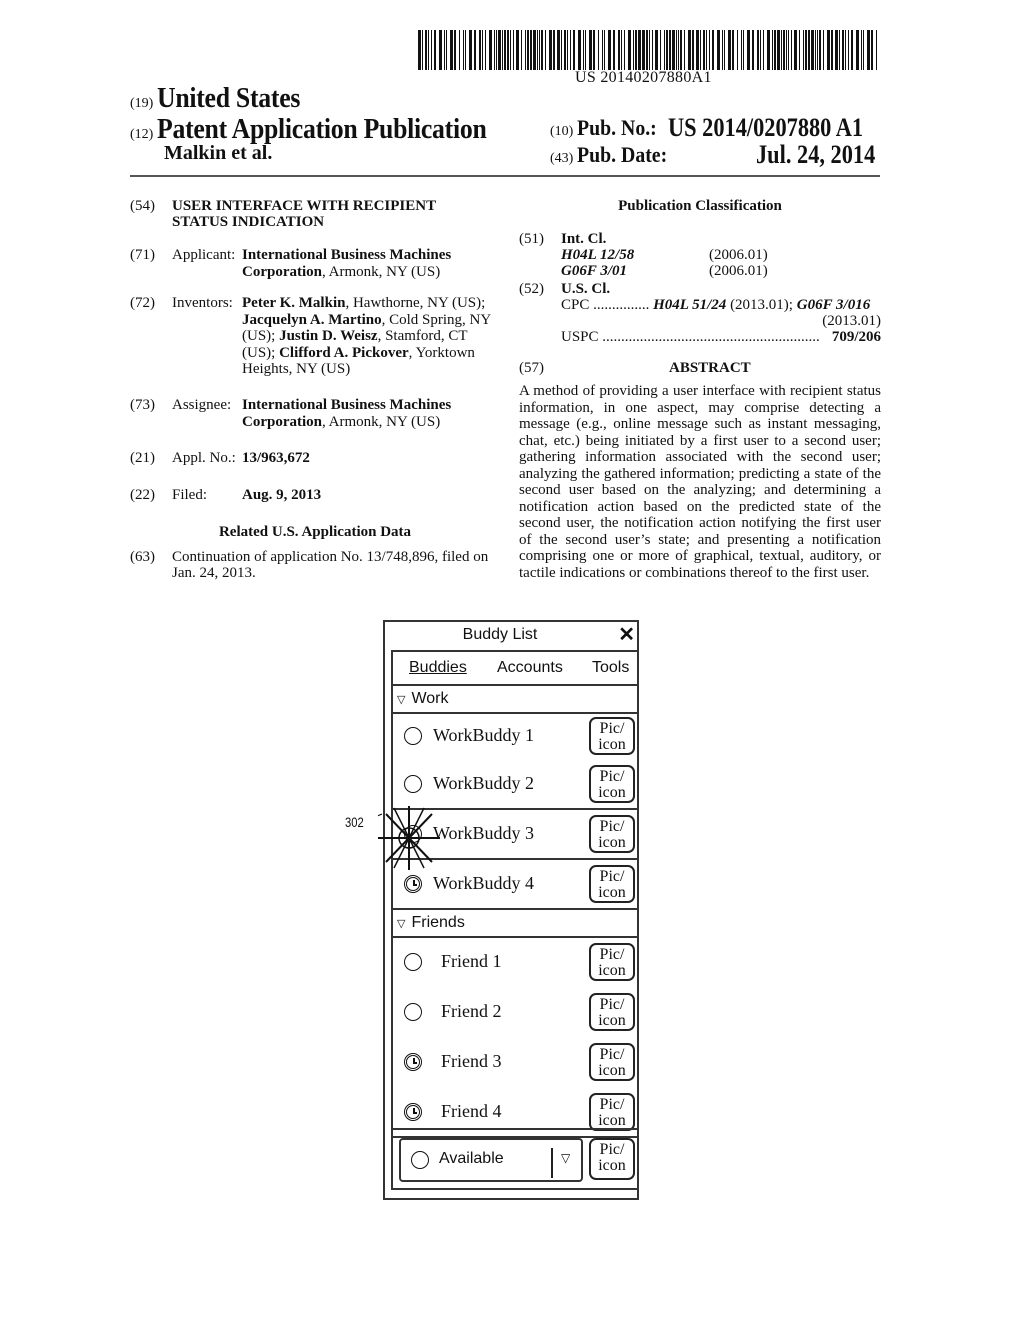  What do you see at coordinates (643, 77) in the screenshot?
I see `barcode-number: US 20140207880A1` at bounding box center [643, 77].